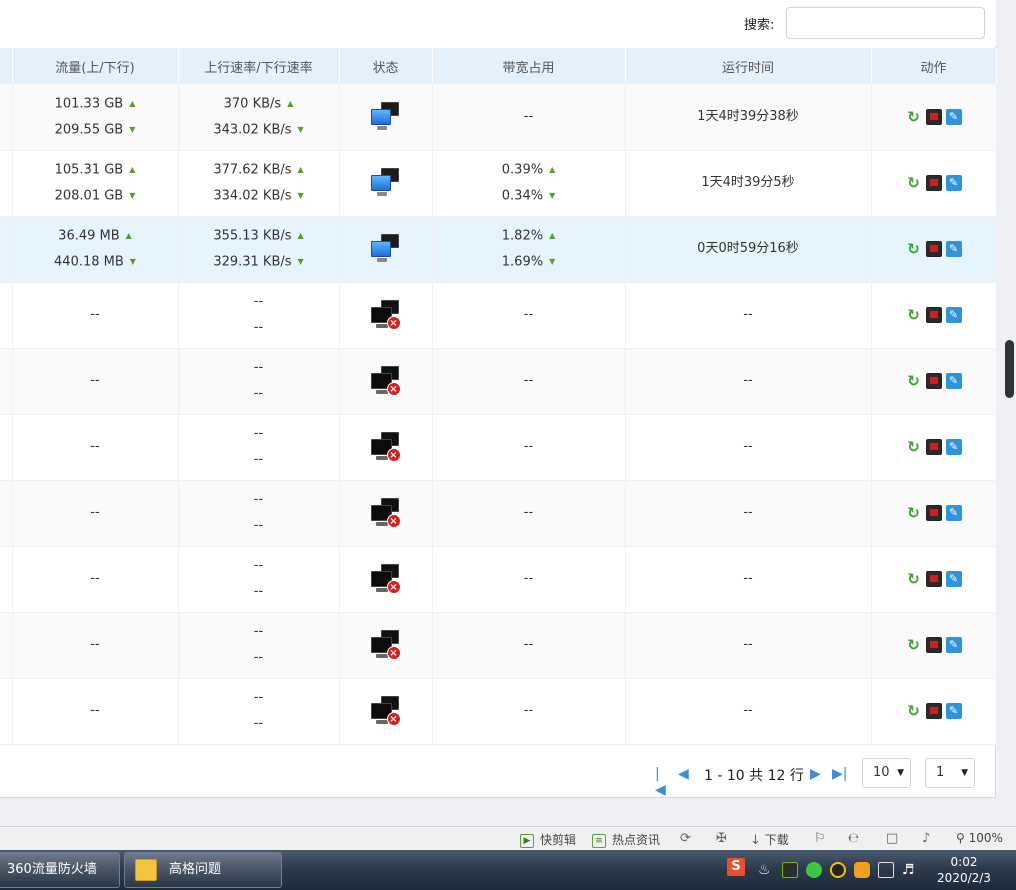 The width and height of the screenshot is (1016, 890). I want to click on scroll-thumb, so click(1009, 369).